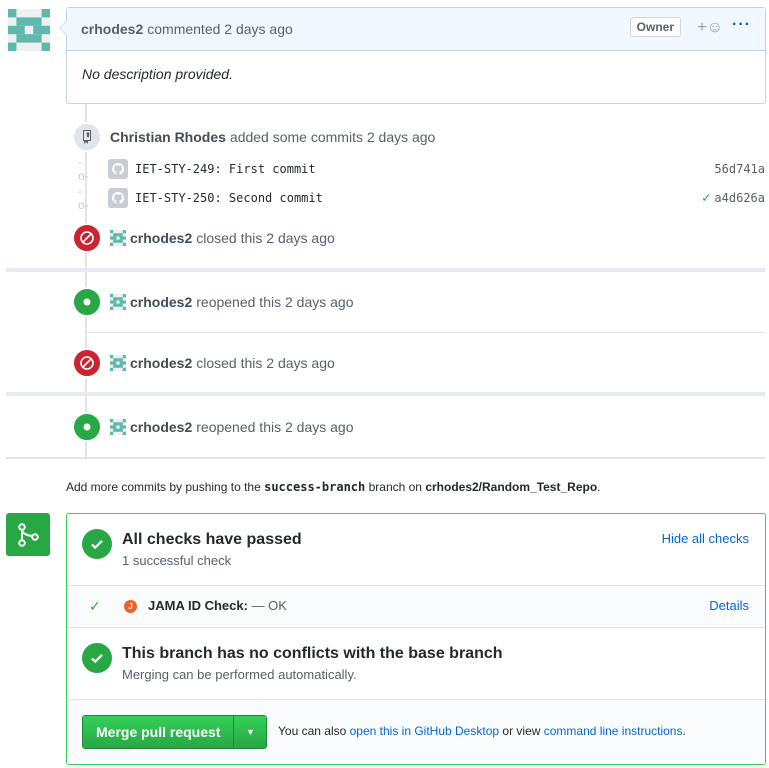  Describe the element at coordinates (28, 534) in the screenshot. I see `git-merge-icon` at that location.